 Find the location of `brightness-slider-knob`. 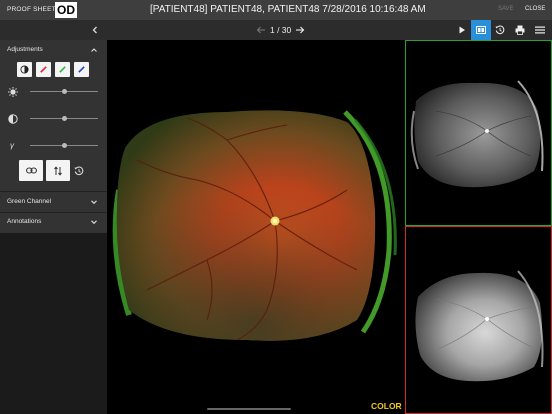

brightness-slider-knob is located at coordinates (64, 91).